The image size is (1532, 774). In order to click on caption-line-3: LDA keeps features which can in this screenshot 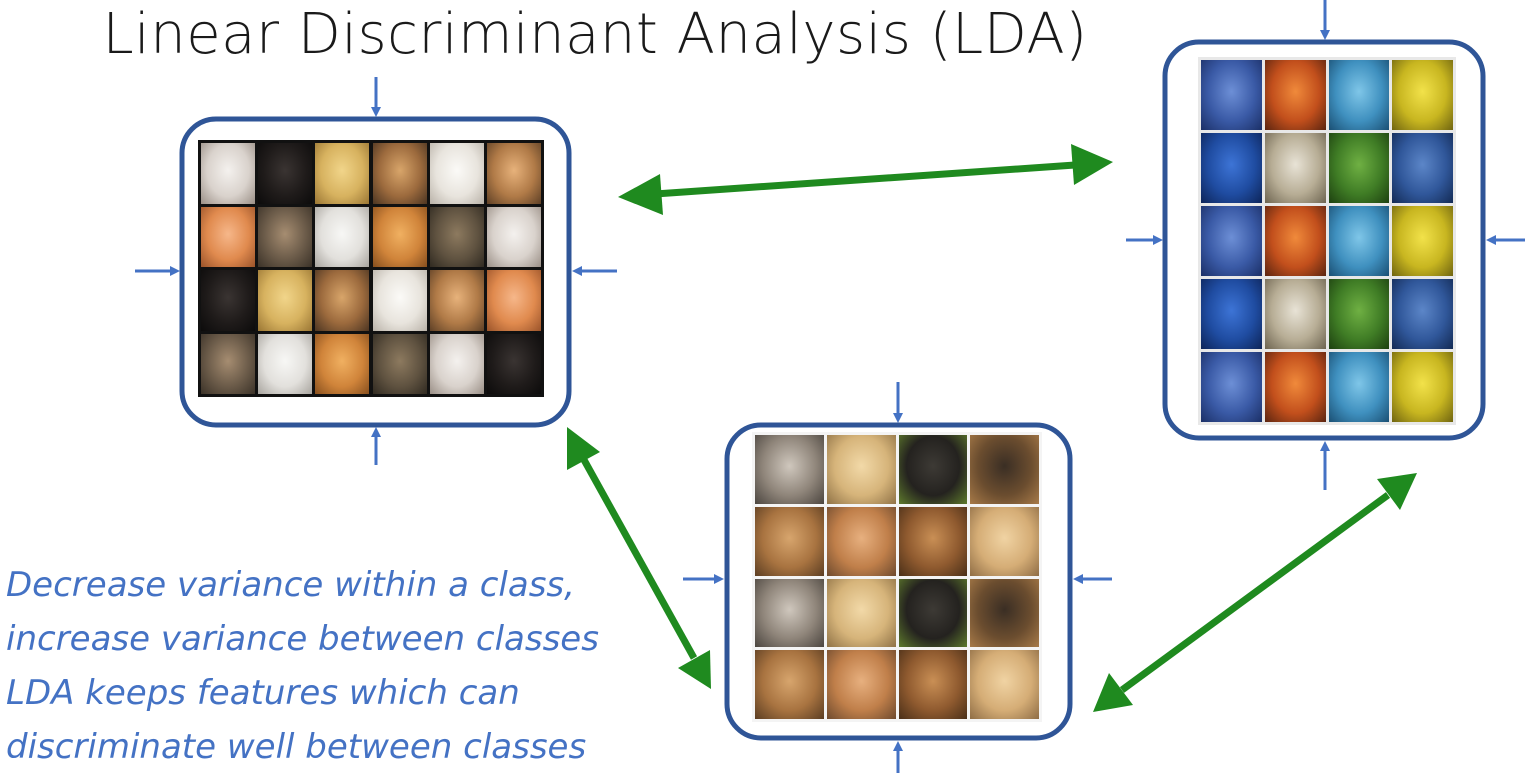, I will do `click(263, 693)`.